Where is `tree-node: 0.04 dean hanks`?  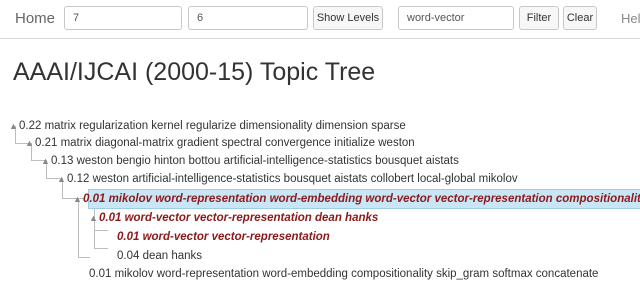 tree-node: 0.04 dean hanks is located at coordinates (159, 256).